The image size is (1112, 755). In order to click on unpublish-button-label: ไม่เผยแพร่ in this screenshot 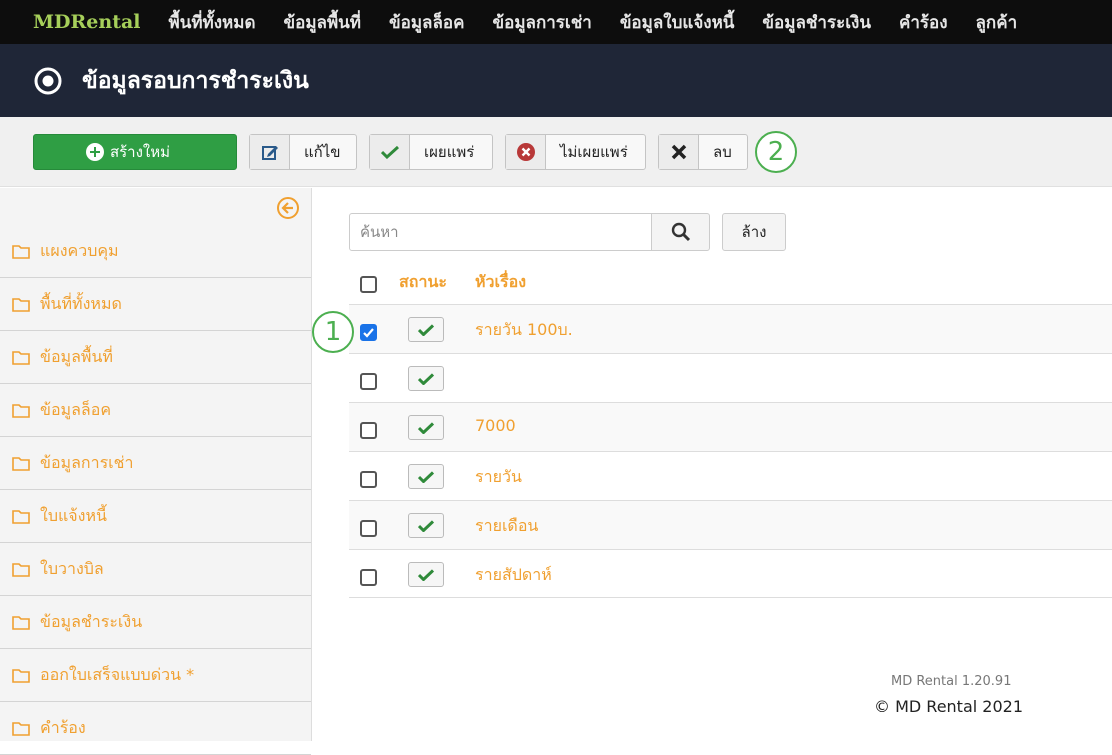, I will do `click(594, 152)`.